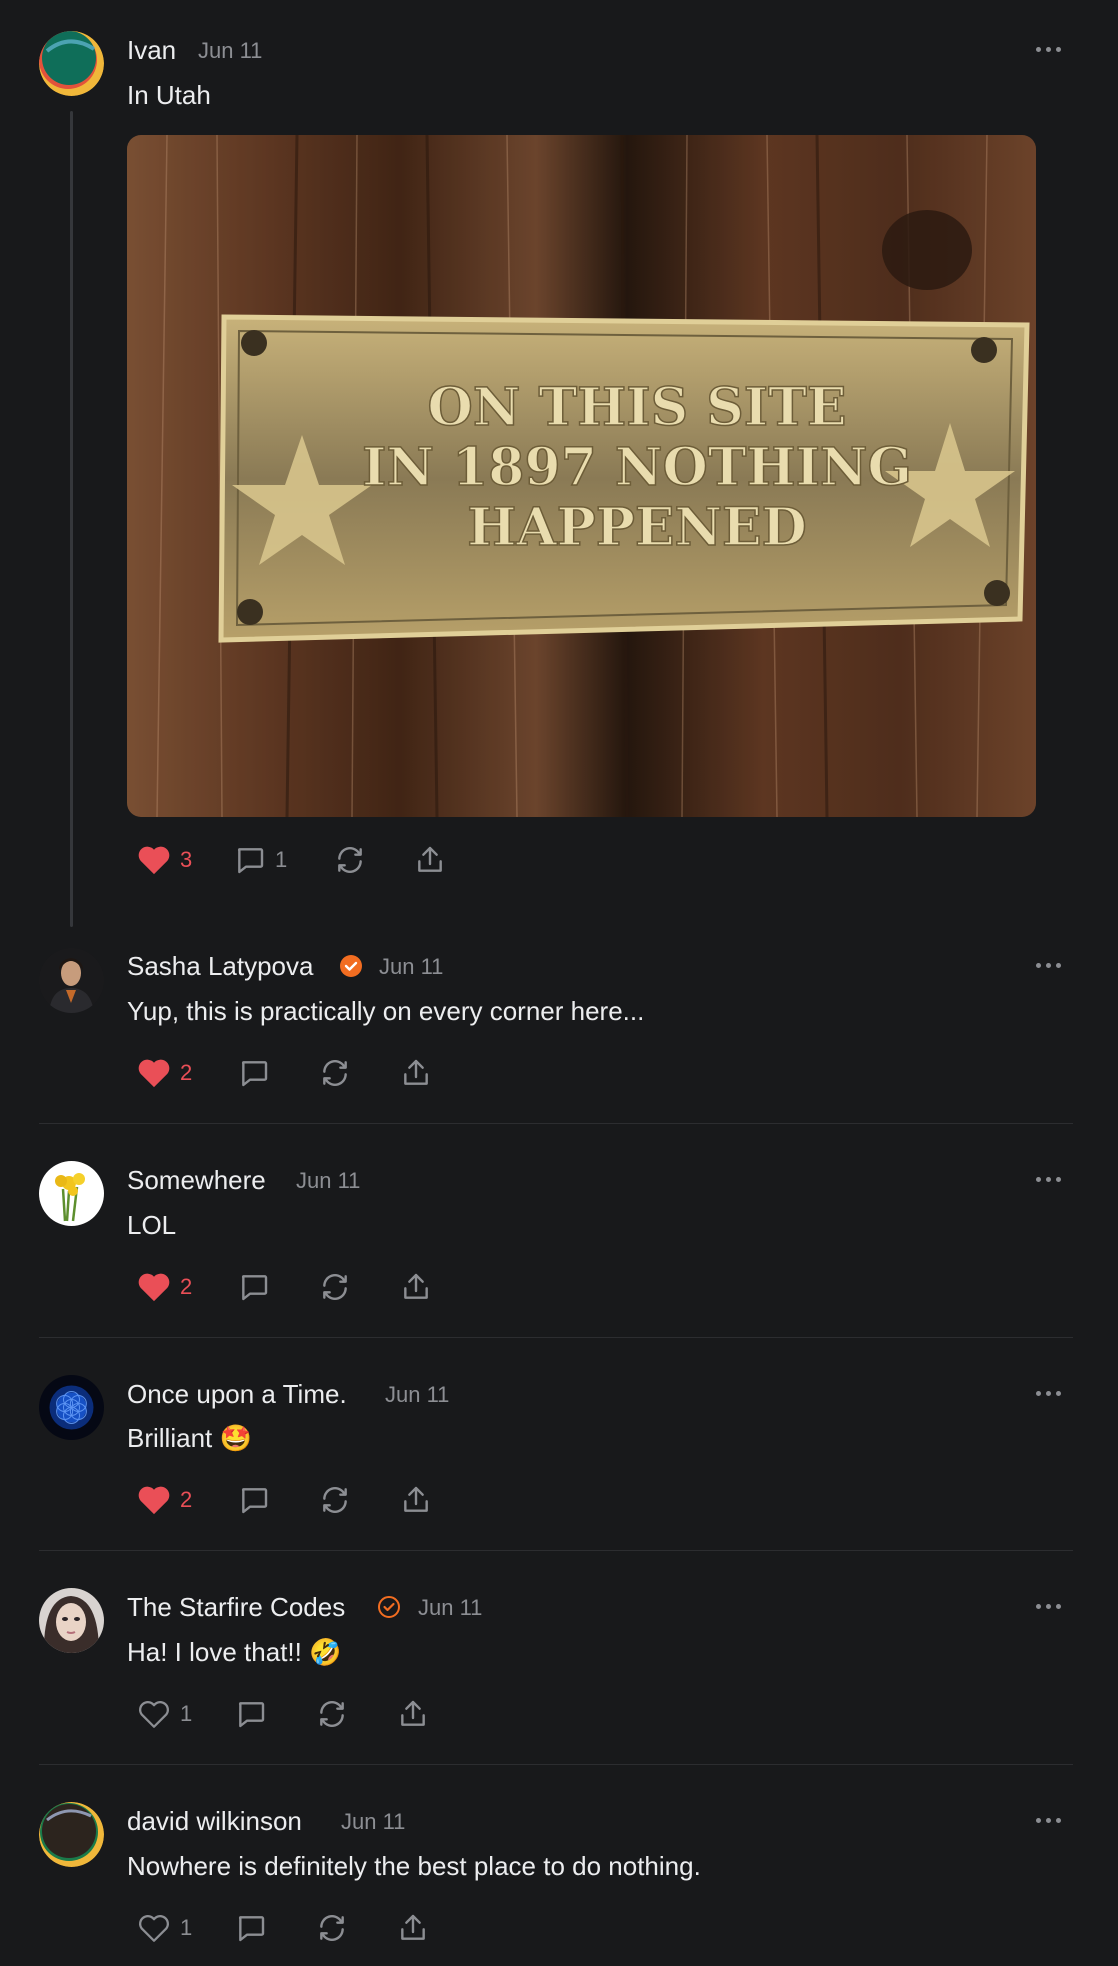  Describe the element at coordinates (220, 966) in the screenshot. I see `author-name: Sasha Latypova` at that location.